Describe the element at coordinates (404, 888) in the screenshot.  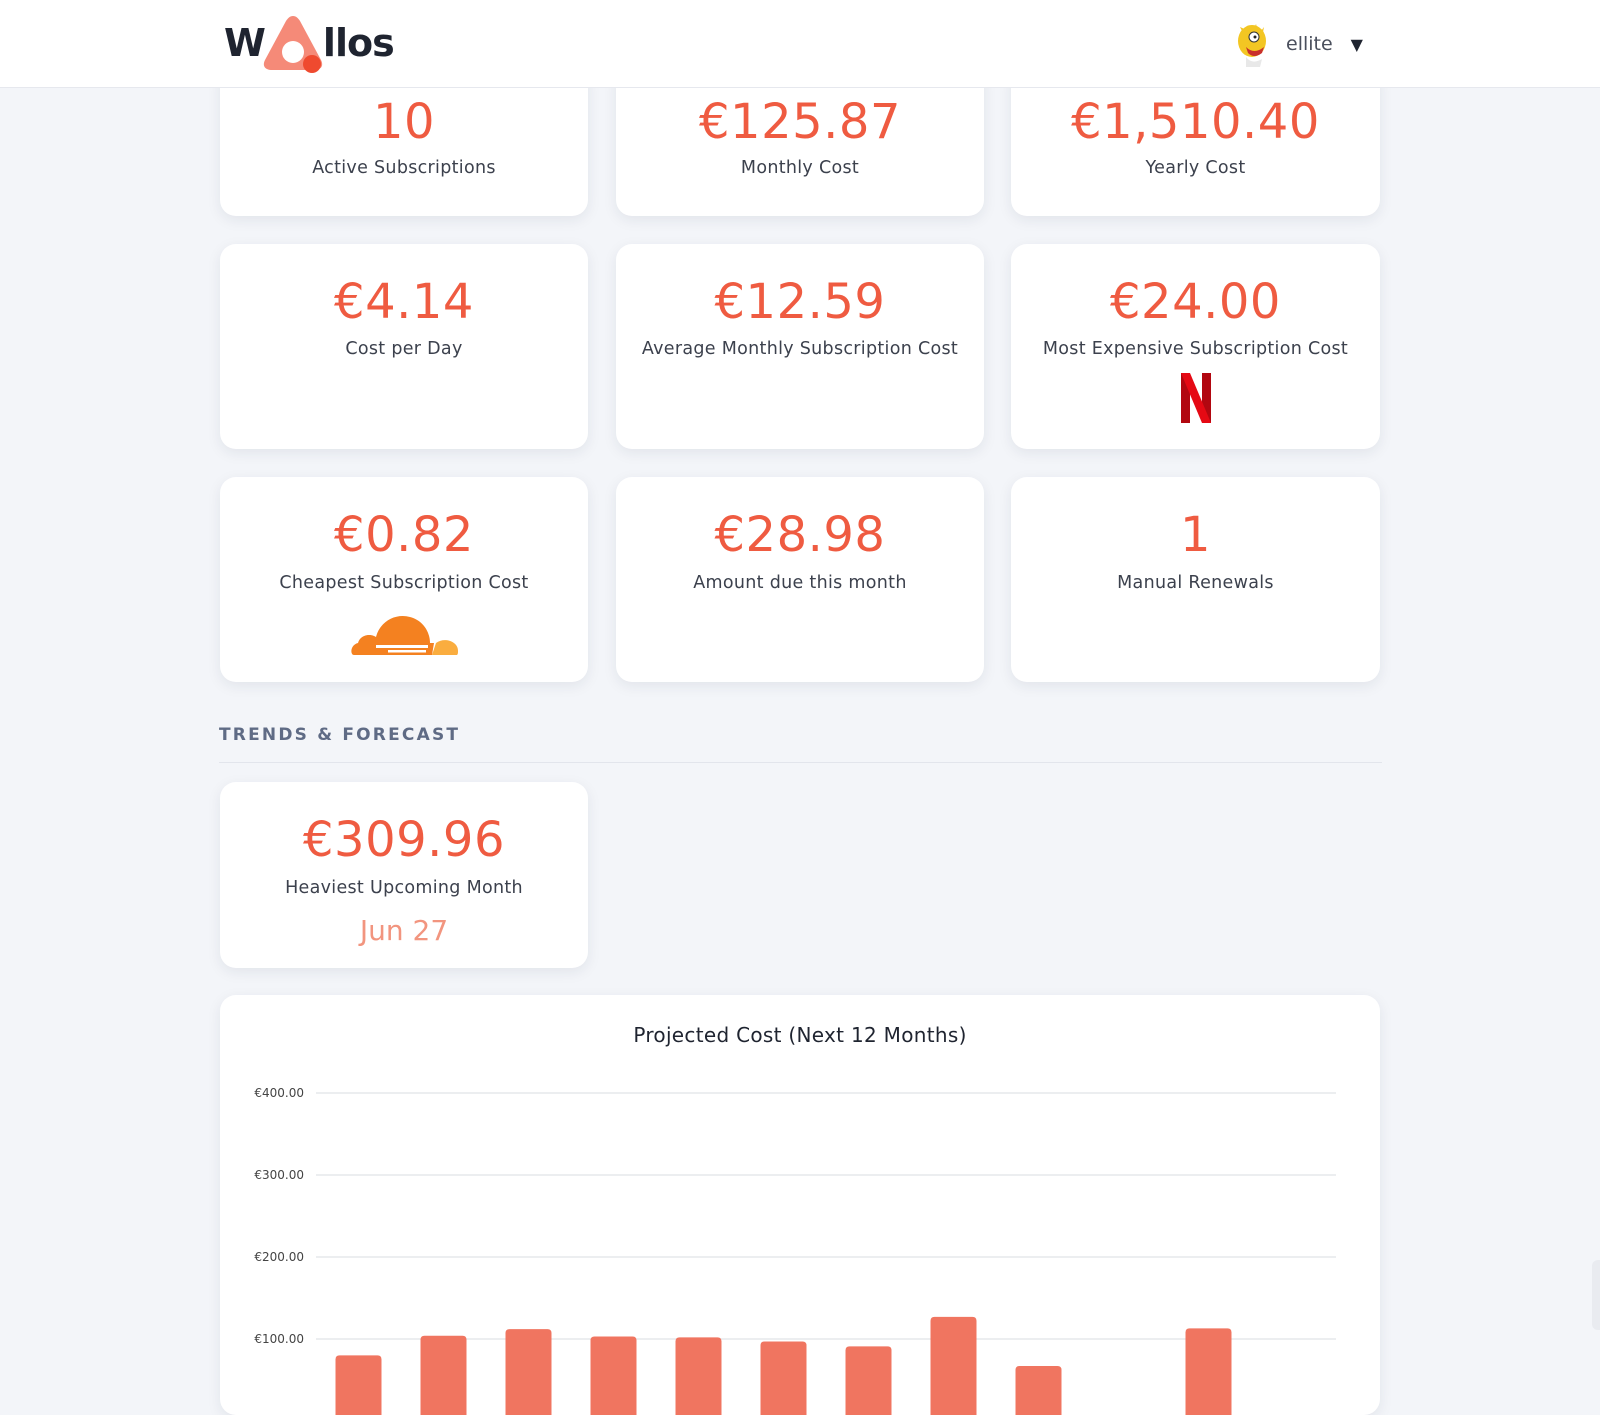
I see `stat-label: Heaviest Upcoming Month` at that location.